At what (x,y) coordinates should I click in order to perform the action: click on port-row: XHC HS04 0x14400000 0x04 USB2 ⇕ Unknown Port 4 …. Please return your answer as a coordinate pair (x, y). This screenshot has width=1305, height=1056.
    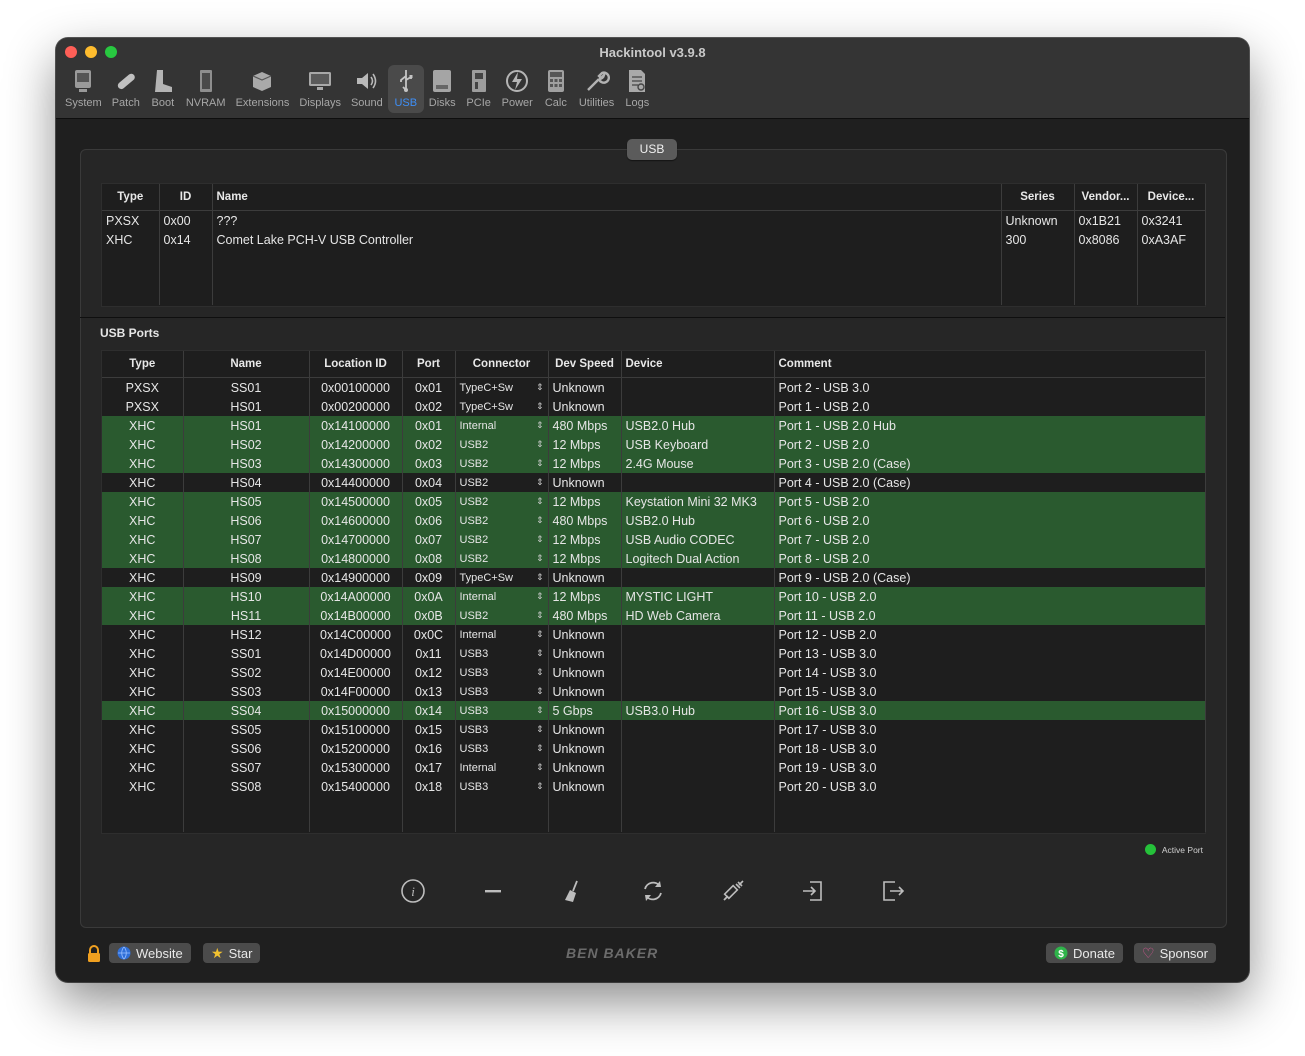
    Looking at the image, I should click on (654, 482).